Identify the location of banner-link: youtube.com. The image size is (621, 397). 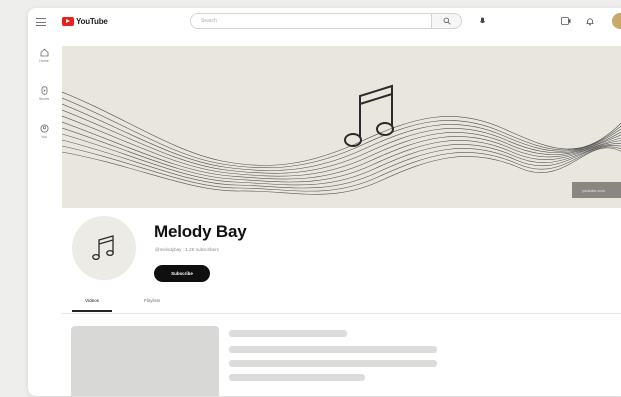
(596, 190).